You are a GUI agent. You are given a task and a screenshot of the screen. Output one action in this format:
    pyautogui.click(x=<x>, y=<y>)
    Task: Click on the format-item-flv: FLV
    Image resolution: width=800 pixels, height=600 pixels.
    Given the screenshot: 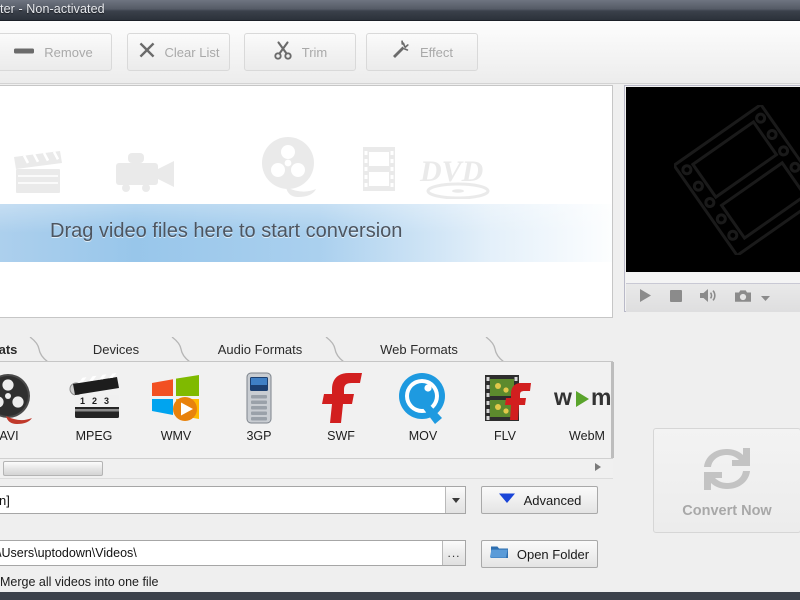 What is the action you would take?
    pyautogui.click(x=505, y=412)
    